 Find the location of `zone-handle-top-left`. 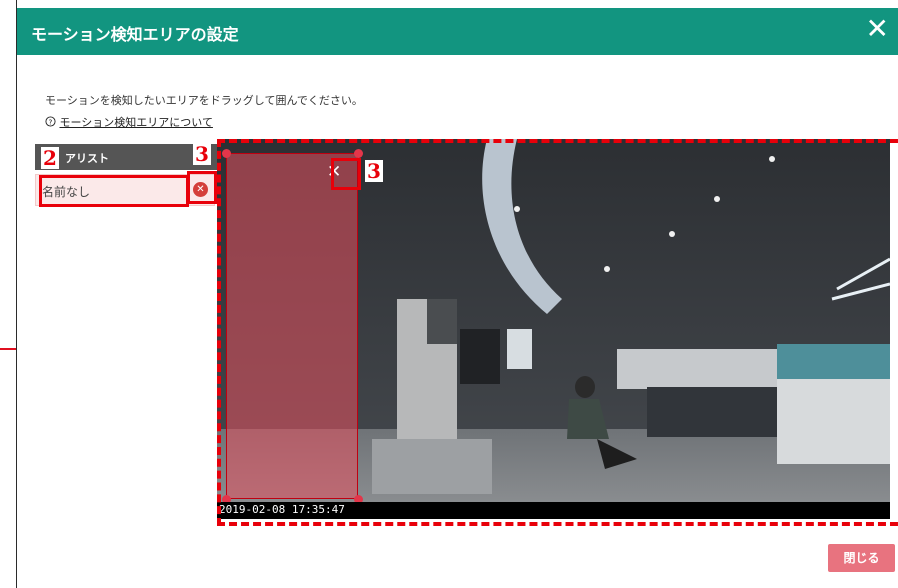

zone-handle-top-left is located at coordinates (226, 153).